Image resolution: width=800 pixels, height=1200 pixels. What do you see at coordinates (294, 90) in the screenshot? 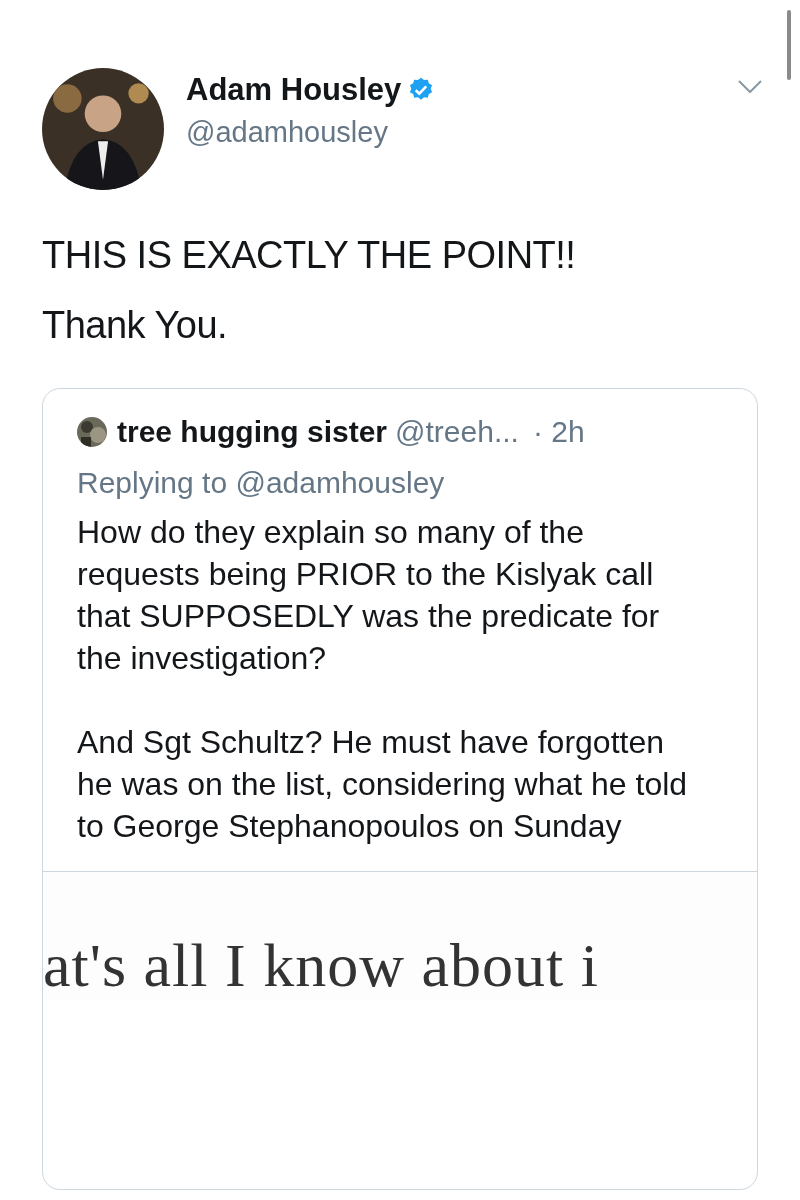
I see `author-name: Adam Housley` at bounding box center [294, 90].